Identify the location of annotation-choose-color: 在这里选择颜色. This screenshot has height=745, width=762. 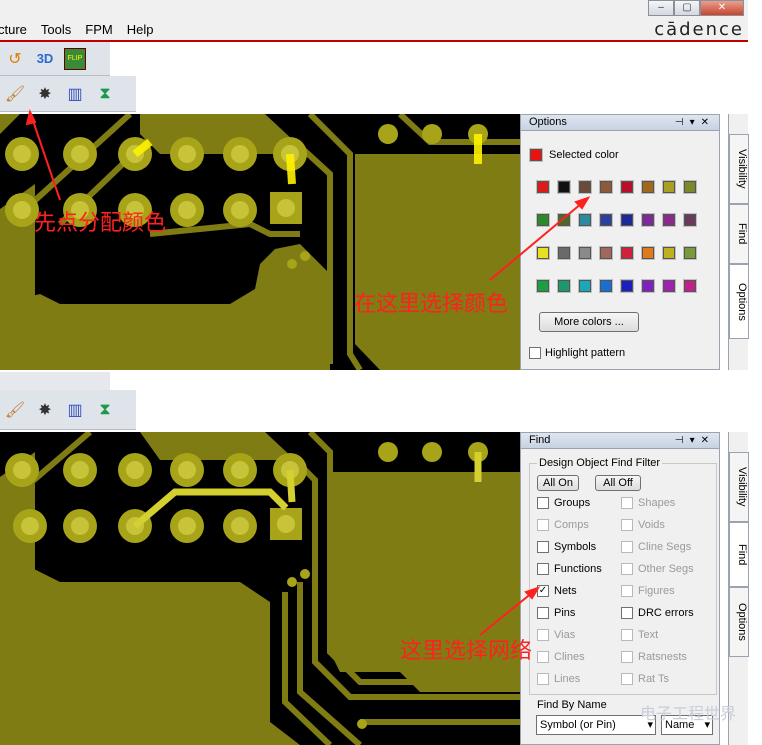
(431, 304).